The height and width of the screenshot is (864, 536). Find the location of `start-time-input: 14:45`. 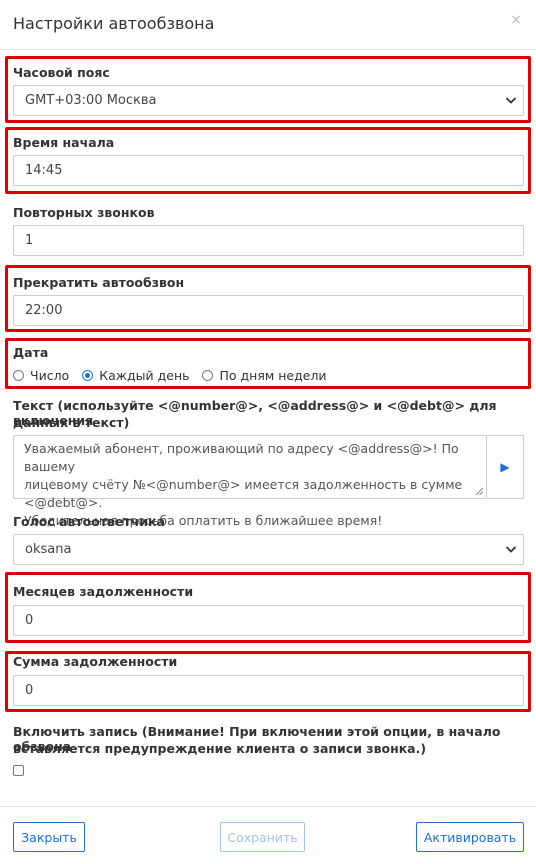

start-time-input: 14:45 is located at coordinates (268, 170).